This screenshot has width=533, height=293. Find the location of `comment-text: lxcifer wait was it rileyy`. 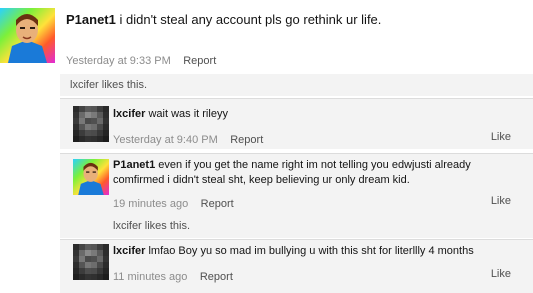

comment-text: lxcifer wait was it rileyy is located at coordinates (318, 114).